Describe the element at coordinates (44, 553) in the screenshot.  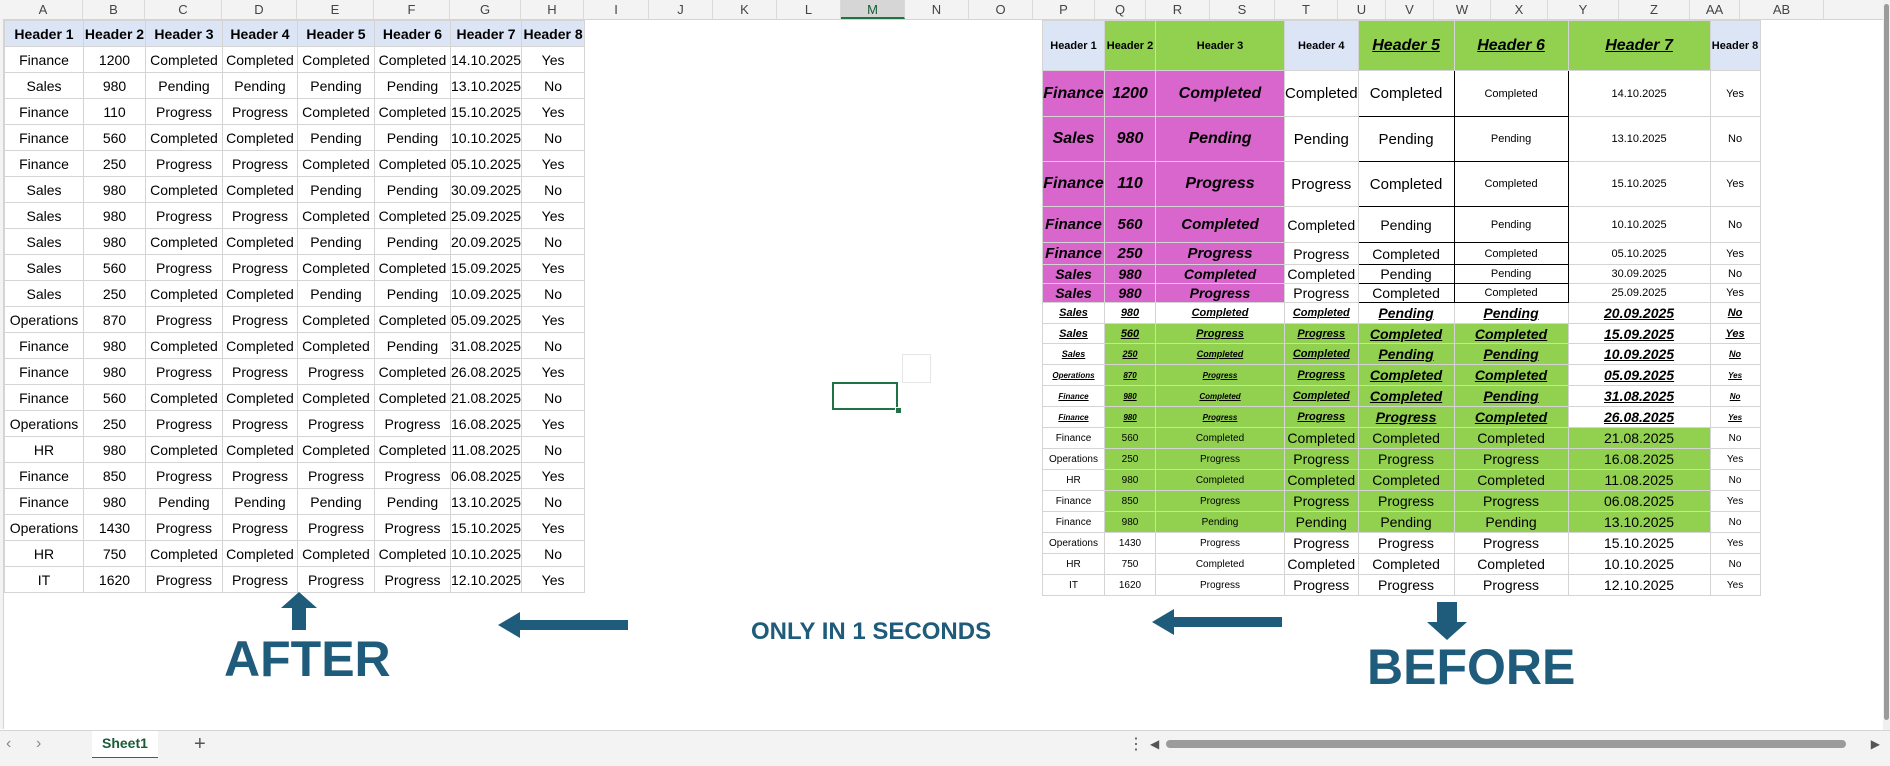
I see `table-cell: HR` at that location.